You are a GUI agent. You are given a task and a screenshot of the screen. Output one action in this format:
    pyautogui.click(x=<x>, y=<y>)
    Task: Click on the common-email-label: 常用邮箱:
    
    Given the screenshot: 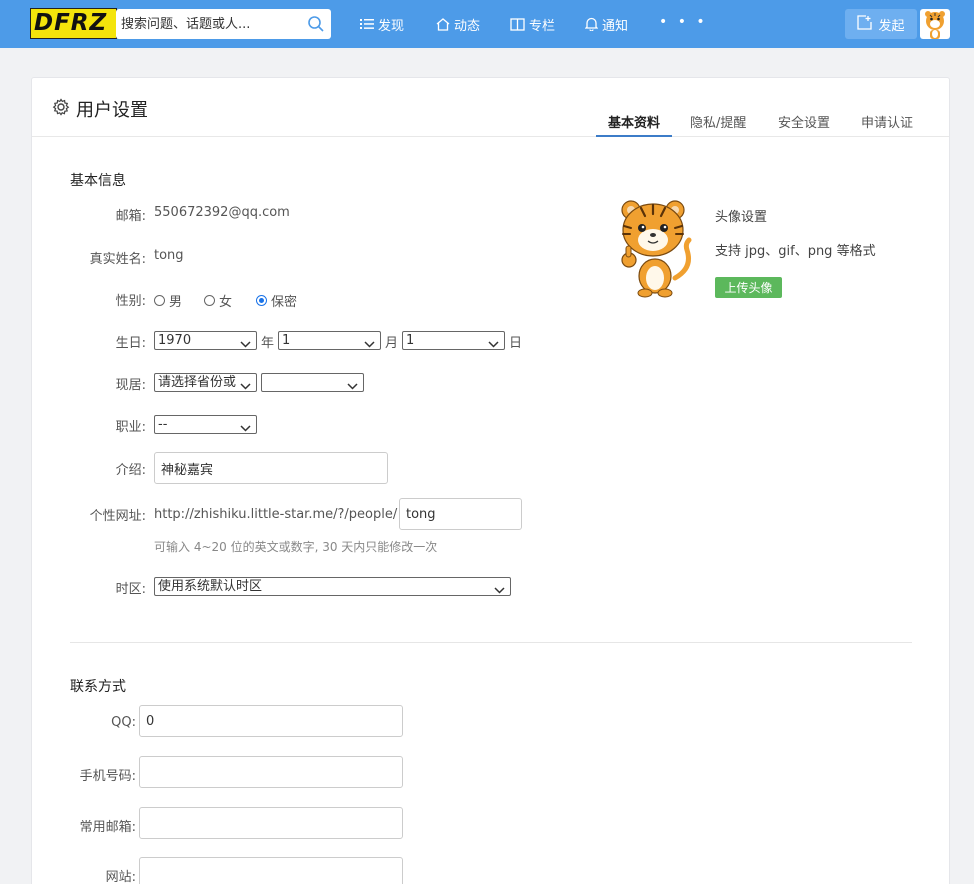 What is the action you would take?
    pyautogui.click(x=107, y=827)
    